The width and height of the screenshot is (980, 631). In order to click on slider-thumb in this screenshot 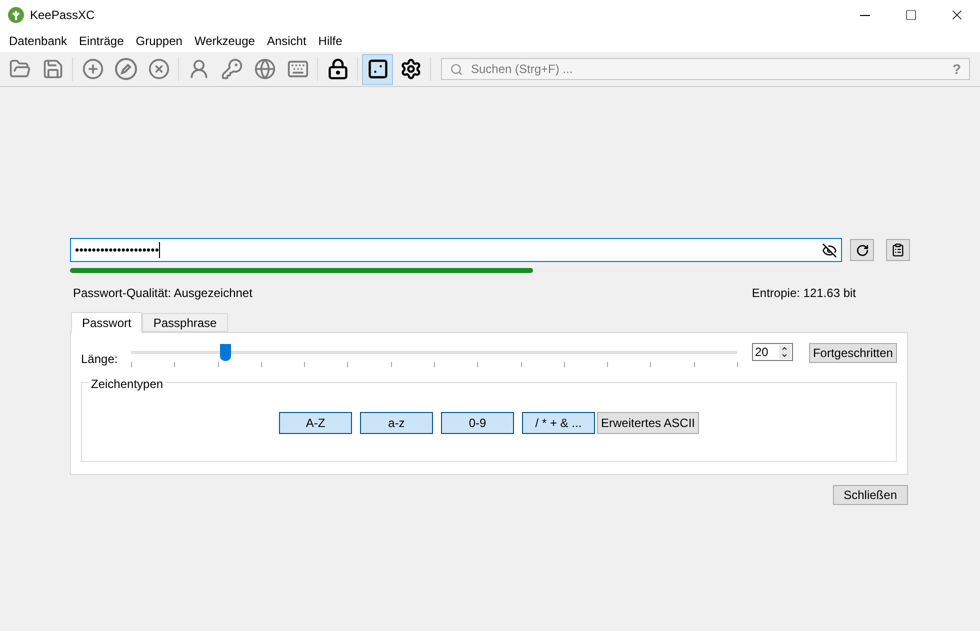, I will do `click(225, 352)`.